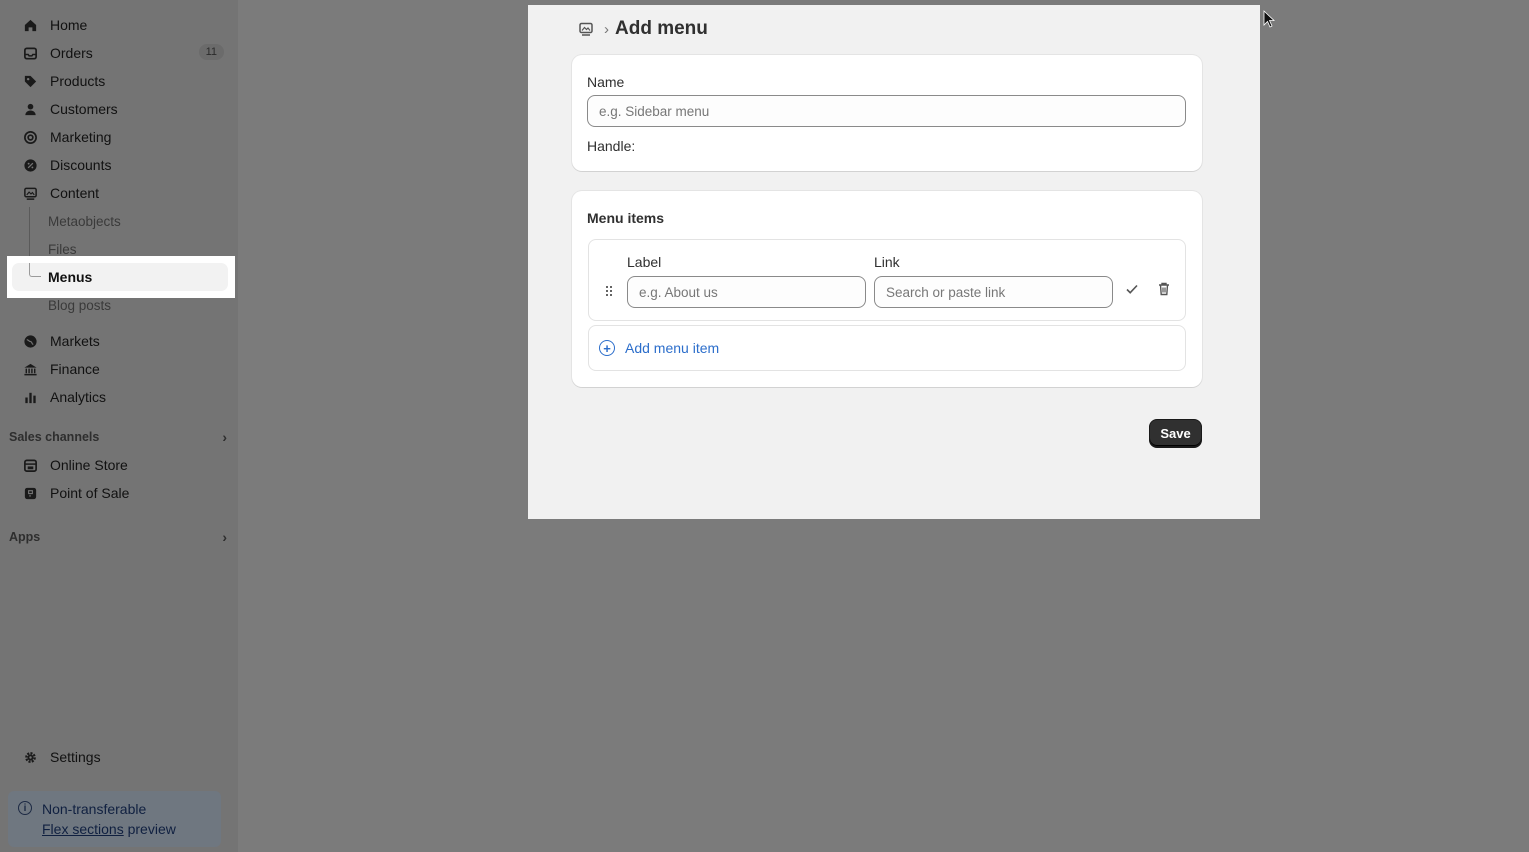 This screenshot has width=1529, height=852. I want to click on sidebar-item-label: Discounts, so click(81, 165).